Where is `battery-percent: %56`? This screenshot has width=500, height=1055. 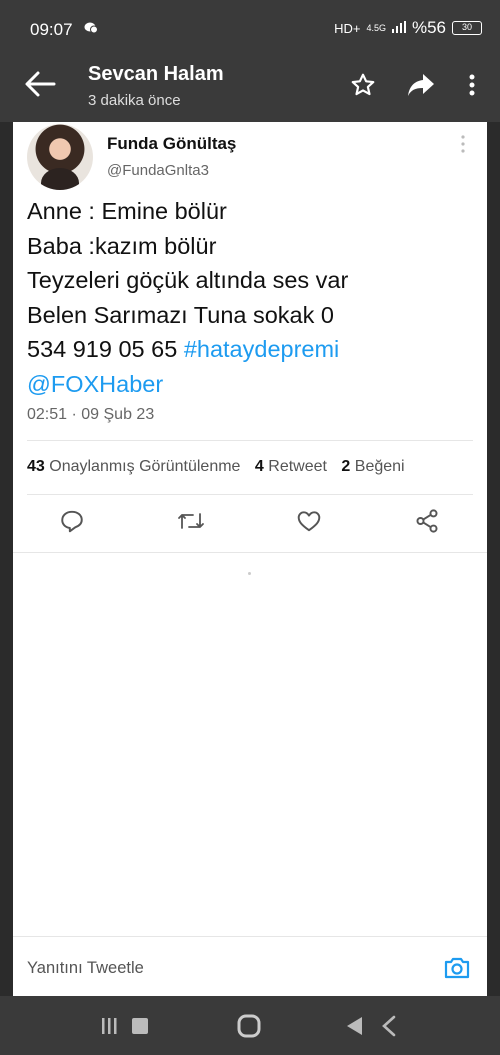
battery-percent: %56 is located at coordinates (428, 27).